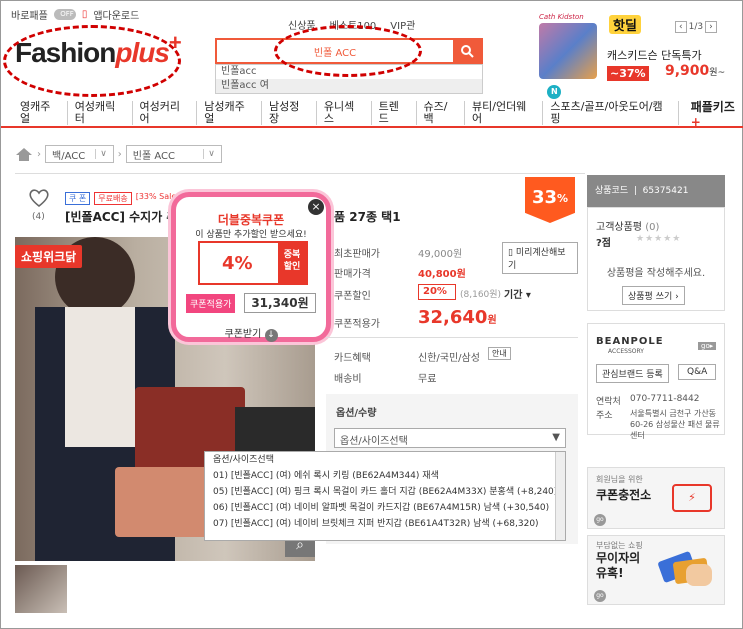  What do you see at coordinates (481, 295) in the screenshot?
I see `coupon-detail: (8,160원)` at bounding box center [481, 295].